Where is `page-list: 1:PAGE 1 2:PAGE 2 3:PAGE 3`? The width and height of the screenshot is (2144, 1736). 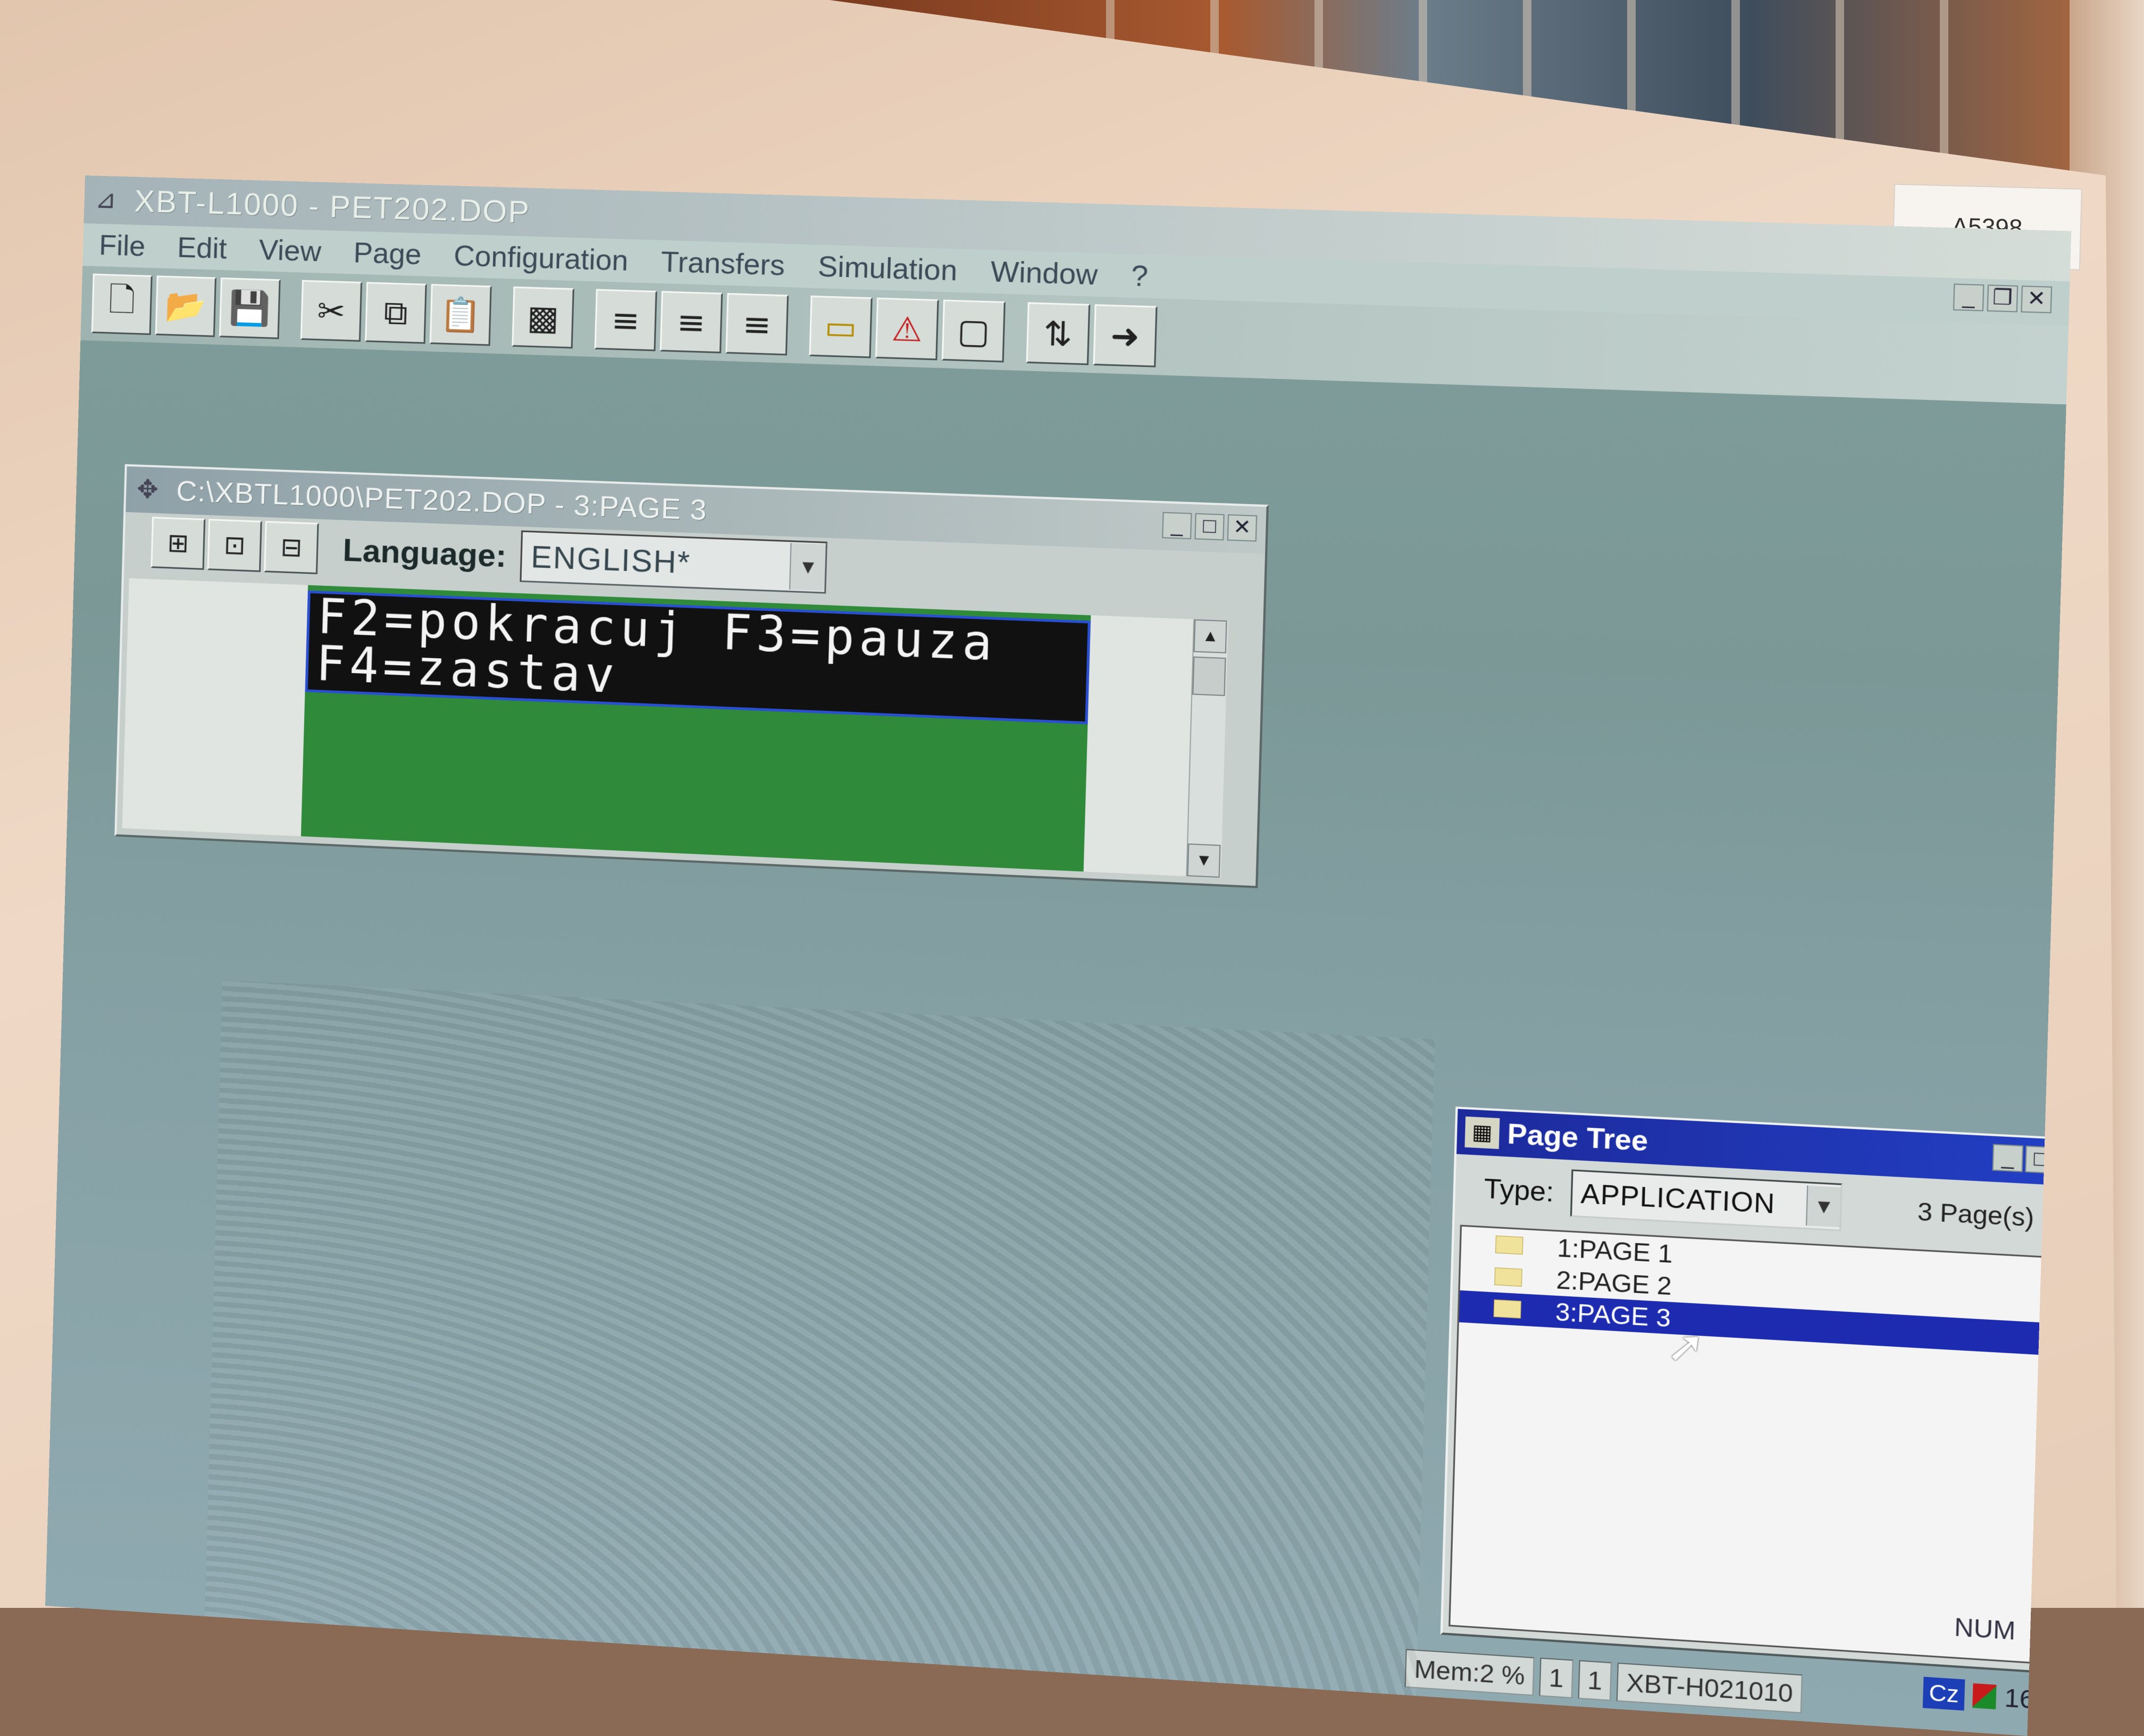
page-list: 1:PAGE 1 2:PAGE 2 3:PAGE 3 is located at coordinates (1760, 1445).